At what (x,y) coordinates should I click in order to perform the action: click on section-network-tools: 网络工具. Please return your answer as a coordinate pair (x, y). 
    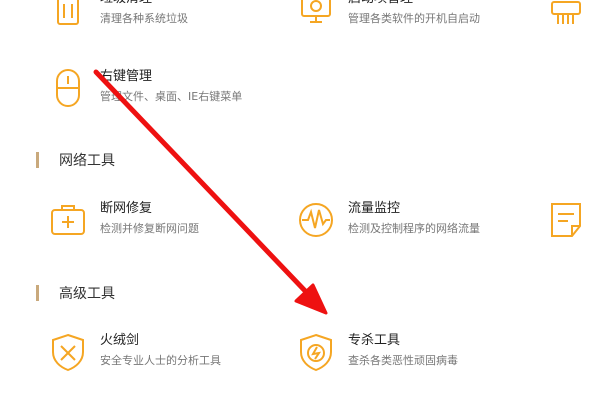
    Looking at the image, I should click on (75, 160).